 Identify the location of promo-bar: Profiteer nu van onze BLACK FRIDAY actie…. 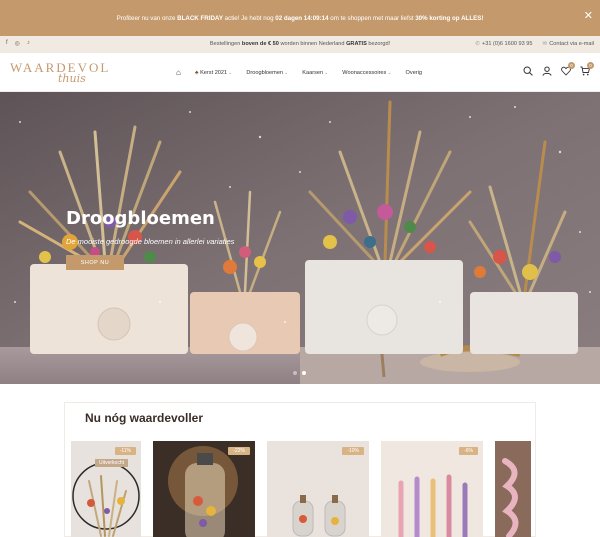
(300, 18).